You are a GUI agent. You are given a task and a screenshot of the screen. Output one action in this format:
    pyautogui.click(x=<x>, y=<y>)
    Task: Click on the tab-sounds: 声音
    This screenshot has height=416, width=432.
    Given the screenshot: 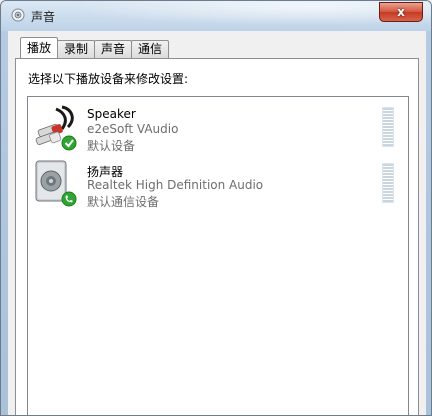 What is the action you would take?
    pyautogui.click(x=113, y=49)
    